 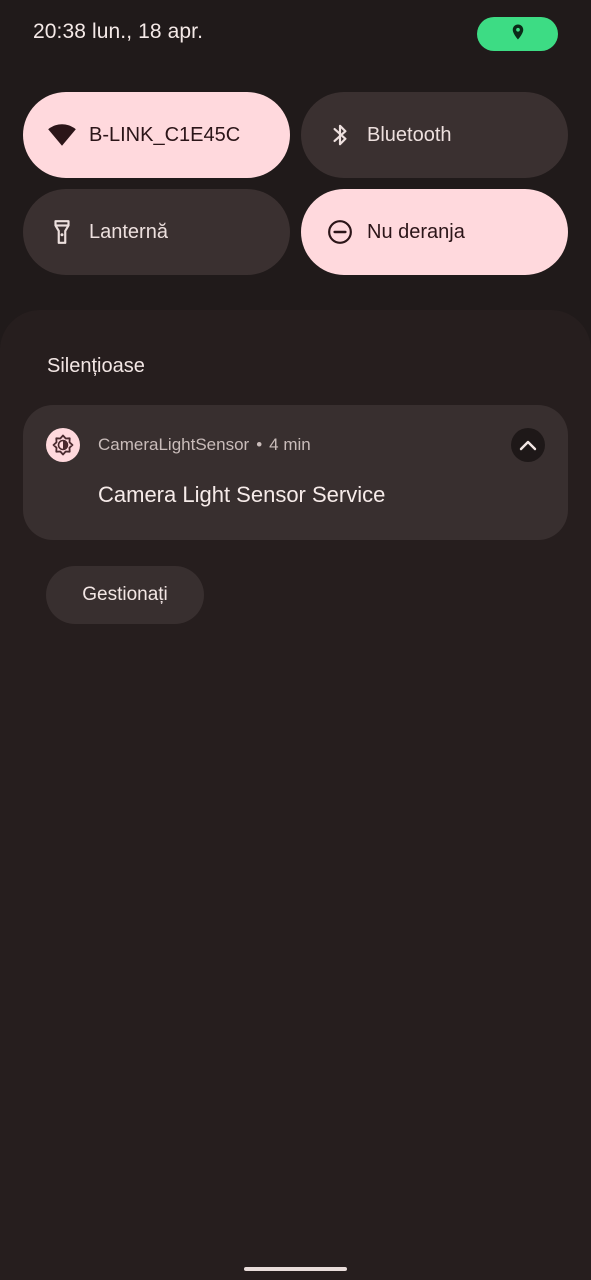 I want to click on notification-header: CameraLightSensor • 4 min, so click(x=204, y=445).